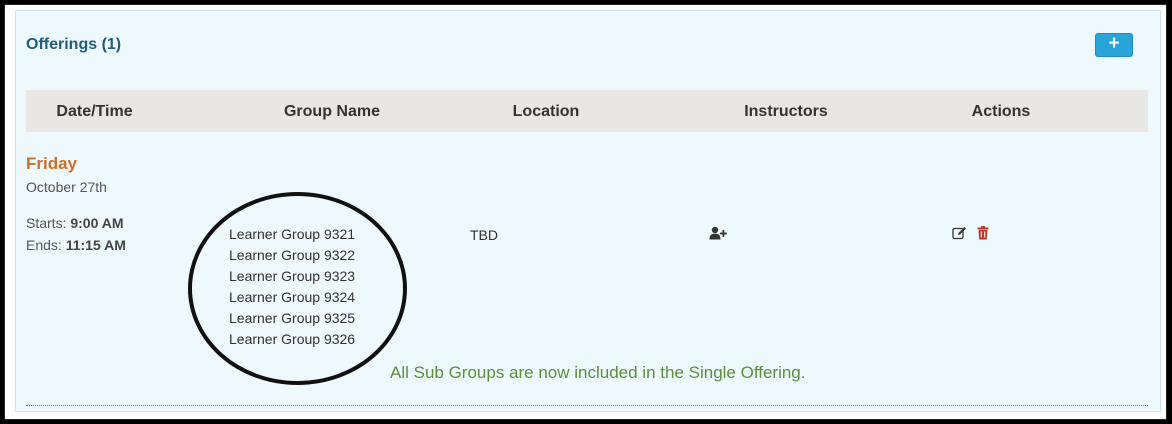 This screenshot has width=1172, height=424. What do you see at coordinates (484, 235) in the screenshot?
I see `offering-location: TBD` at bounding box center [484, 235].